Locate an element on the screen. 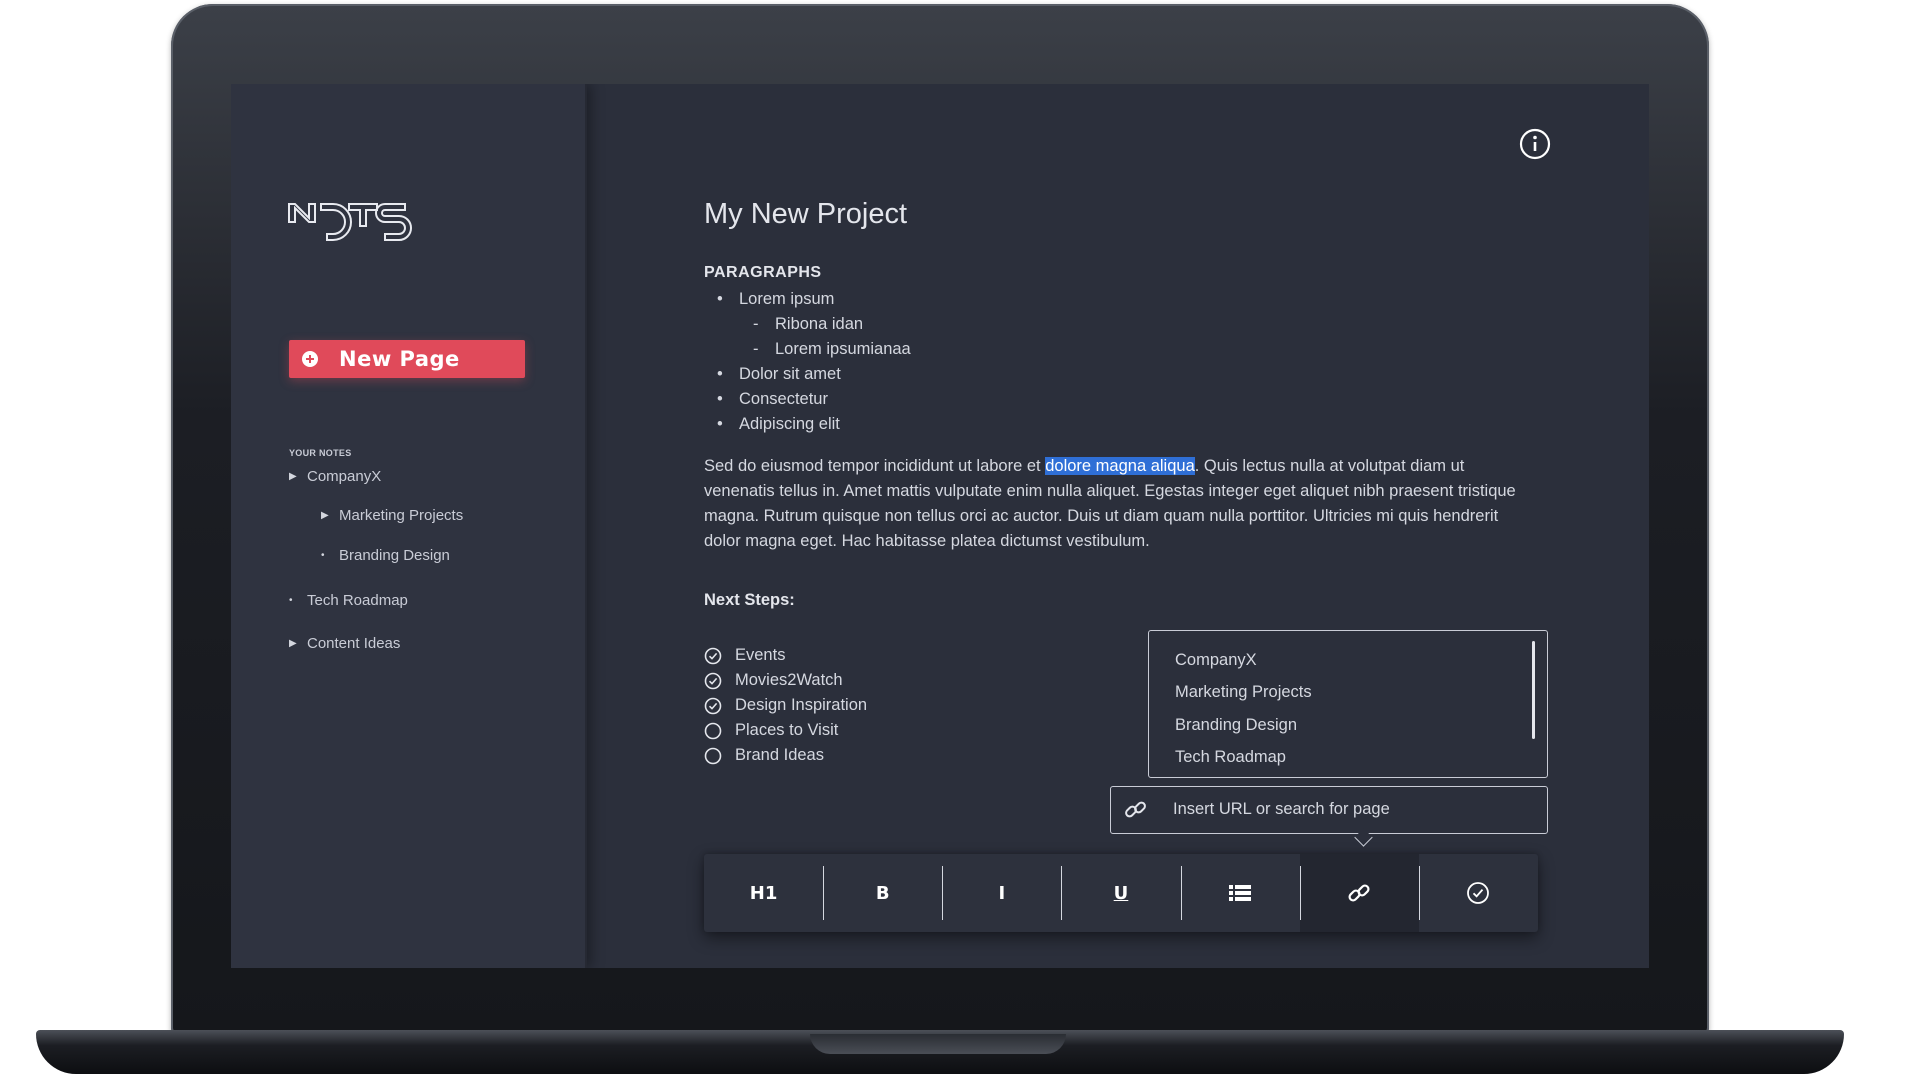  heading-button: H1 is located at coordinates (763, 893).